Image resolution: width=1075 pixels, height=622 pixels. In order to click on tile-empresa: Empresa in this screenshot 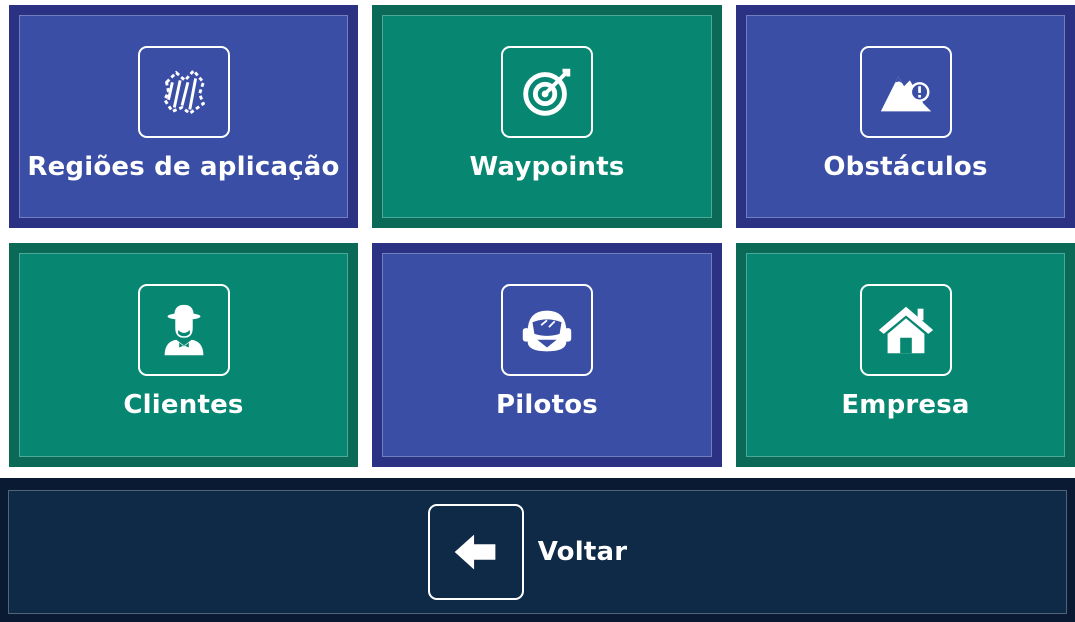, I will do `click(905, 355)`.